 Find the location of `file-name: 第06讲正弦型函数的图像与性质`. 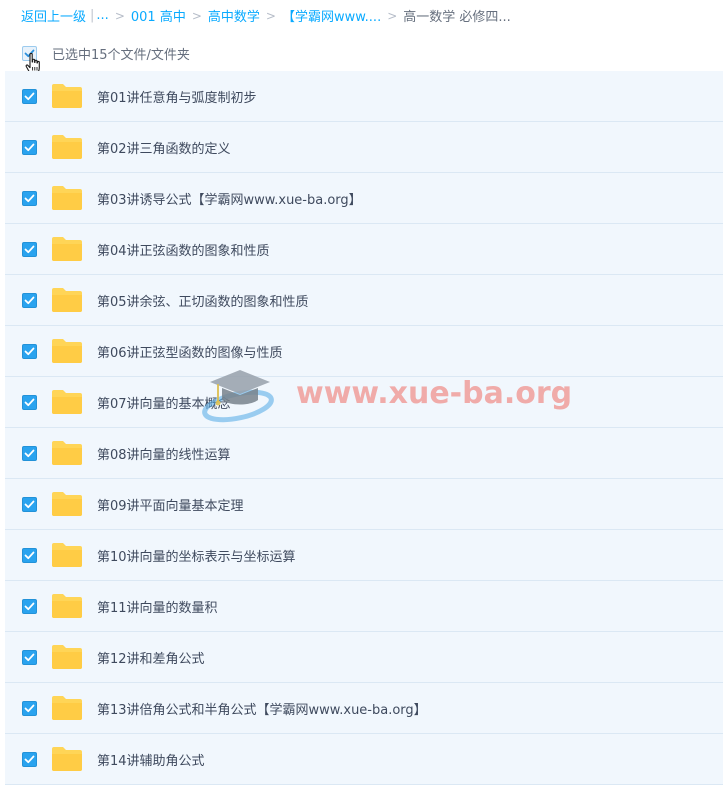

file-name: 第06讲正弦型函数的图像与性质 is located at coordinates (190, 351).